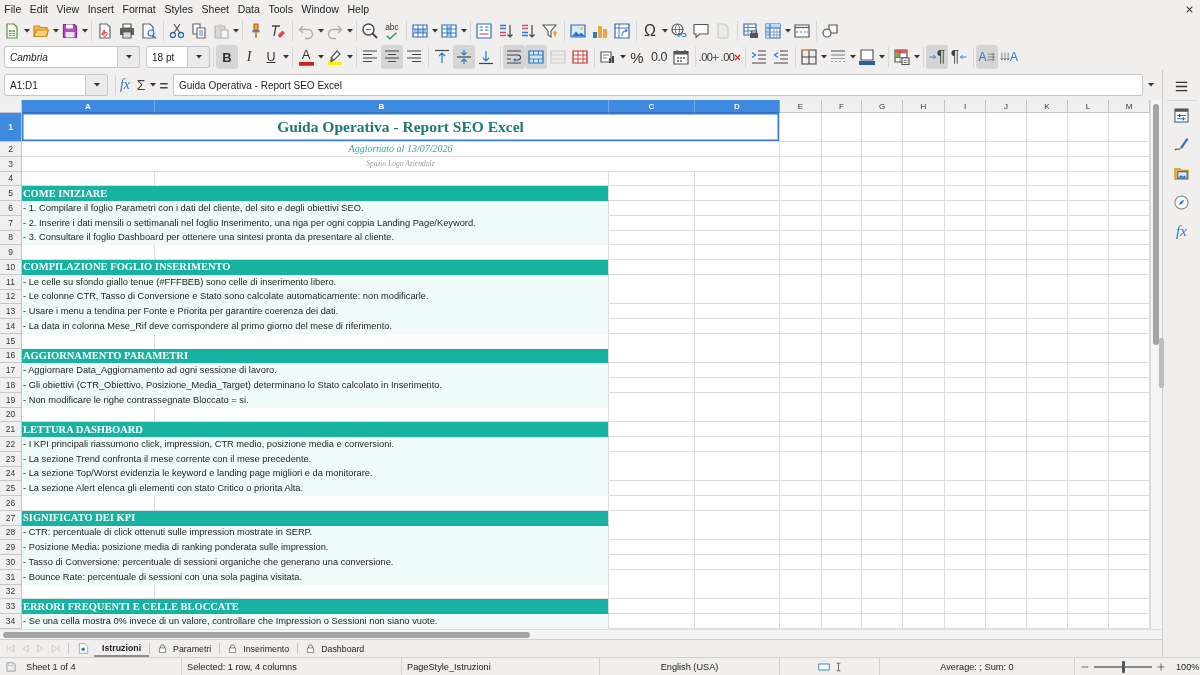 The width and height of the screenshot is (1200, 675). I want to click on column-header: M, so click(1129, 106).